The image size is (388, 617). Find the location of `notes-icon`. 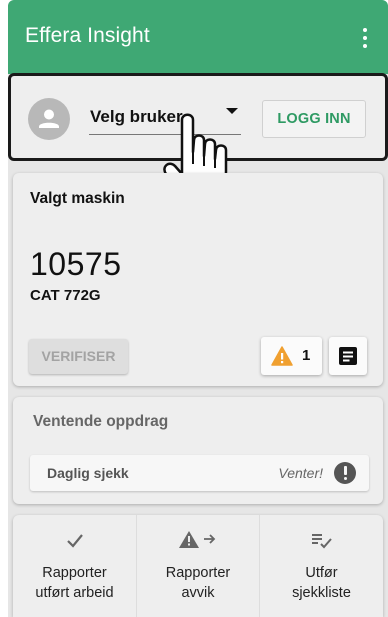

notes-icon is located at coordinates (348, 356).